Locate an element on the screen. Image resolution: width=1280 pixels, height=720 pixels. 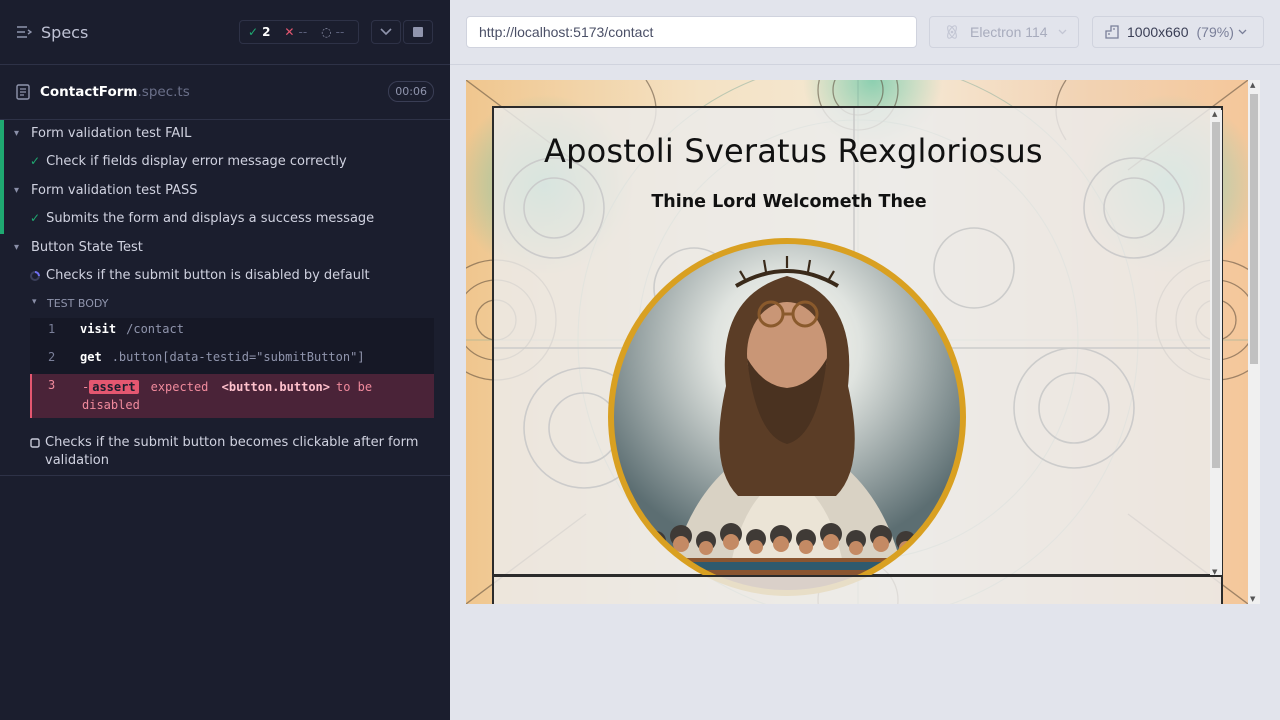
suite-row: ▾ Button State Test is located at coordinates (225, 247).